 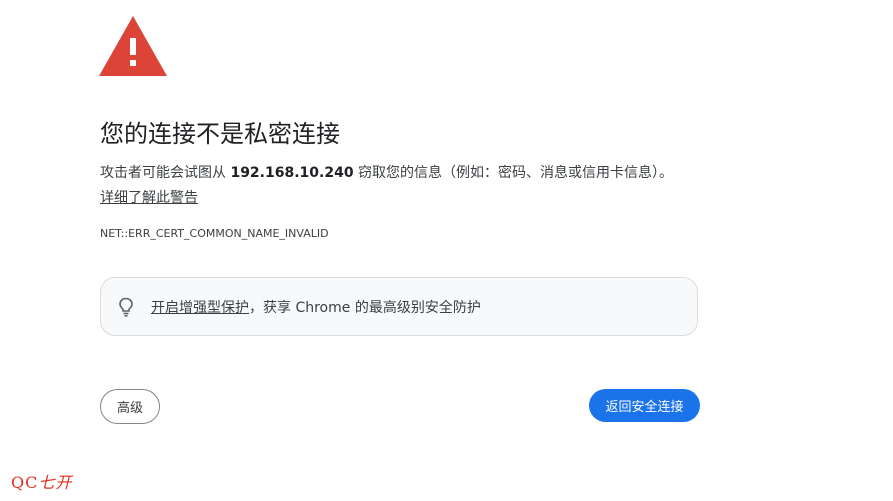 I want to click on message-after: 窃取您的信息（例如：密码、消息或信用卡信息）。, so click(x=513, y=173).